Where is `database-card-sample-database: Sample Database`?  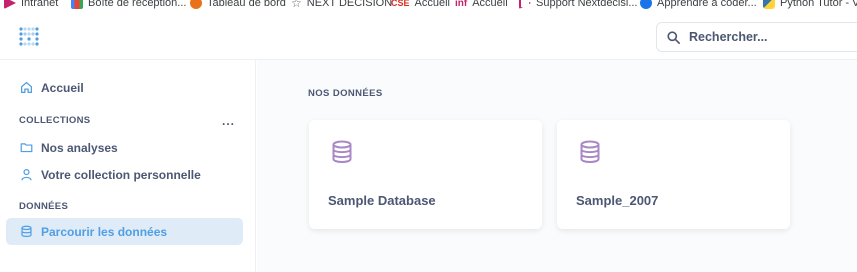
database-card-sample-database: Sample Database is located at coordinates (425, 174).